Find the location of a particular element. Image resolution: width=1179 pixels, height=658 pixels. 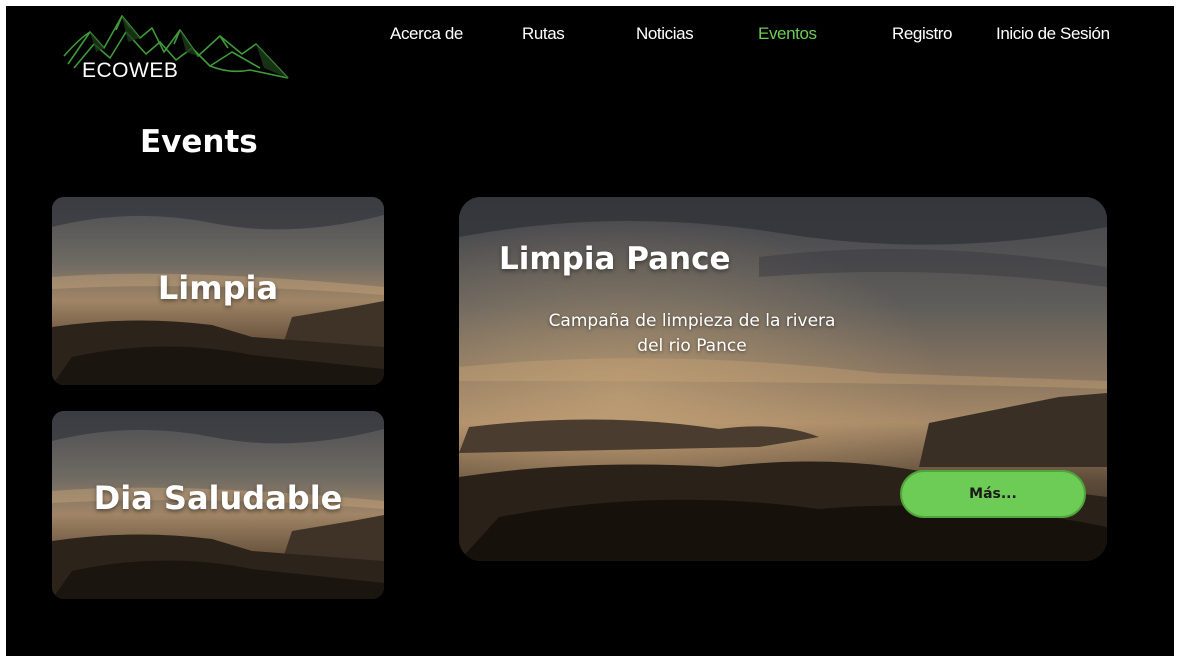

mountains-icon is located at coordinates (176, 47).